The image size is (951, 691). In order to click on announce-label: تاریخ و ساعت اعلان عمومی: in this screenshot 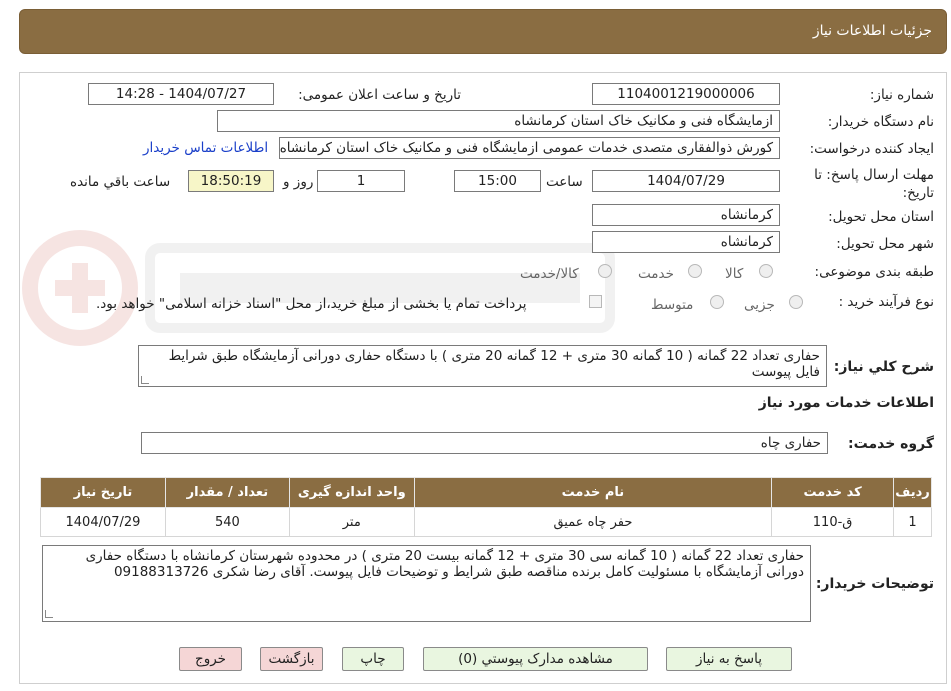, I will do `click(379, 95)`.